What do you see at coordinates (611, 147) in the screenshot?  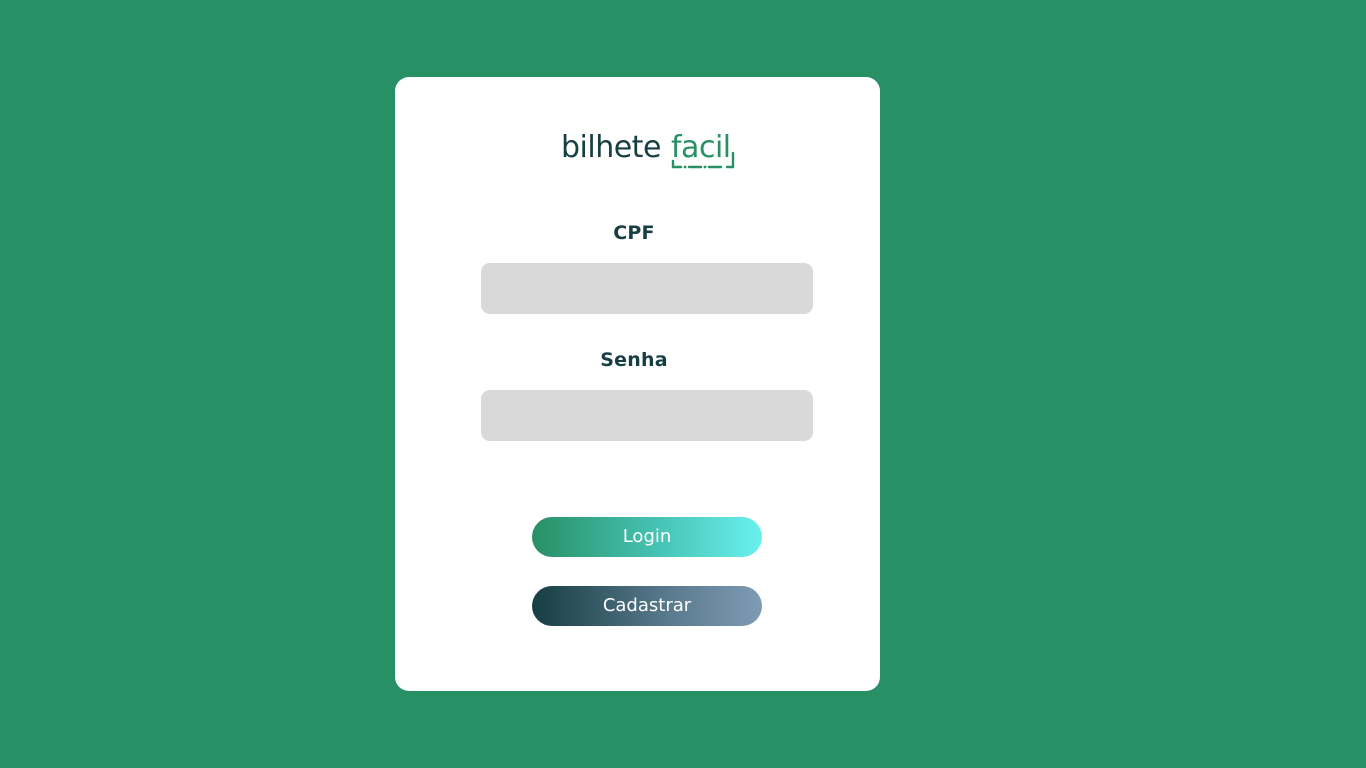 I see `logo-text-bilhete: bilhete` at bounding box center [611, 147].